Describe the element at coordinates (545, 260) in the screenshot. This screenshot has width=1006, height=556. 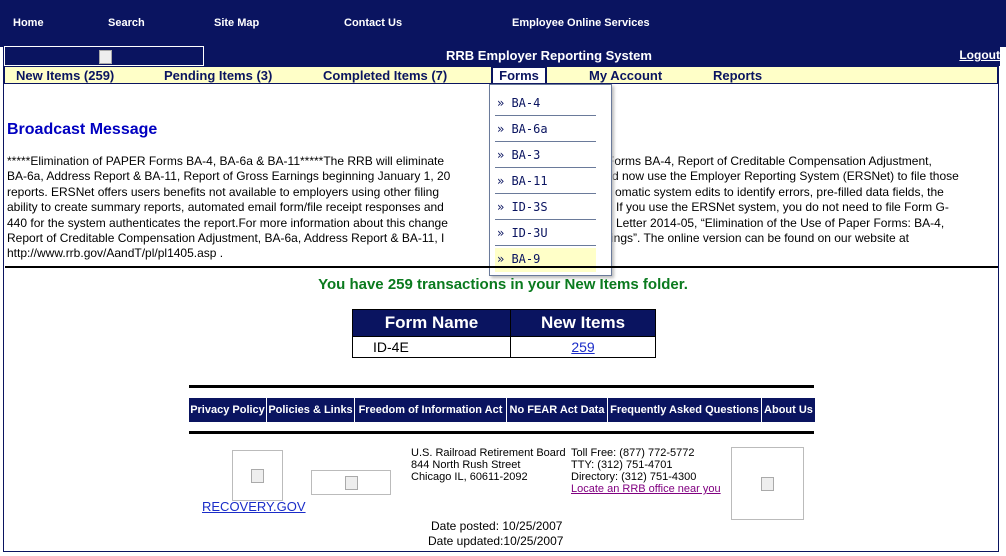
I see `menu-item-ba-9: » BA-9` at that location.